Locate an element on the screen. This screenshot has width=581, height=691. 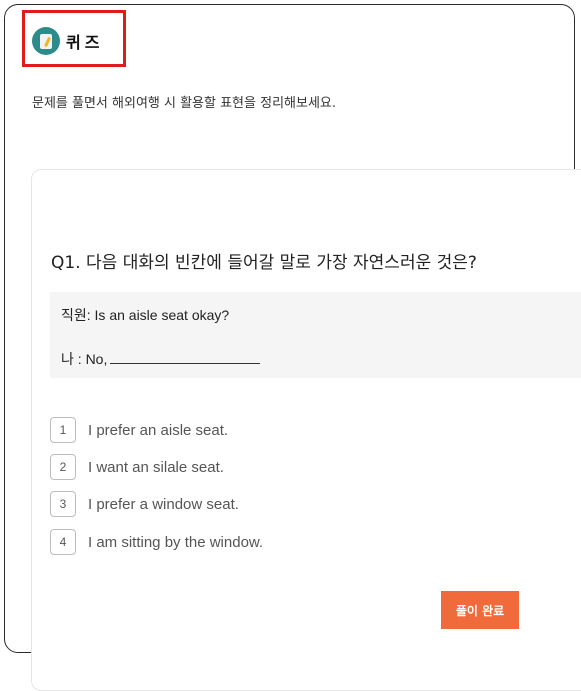
dialog-box: 직원: Is an aisle seat okay? 나 : No, is located at coordinates (315, 335).